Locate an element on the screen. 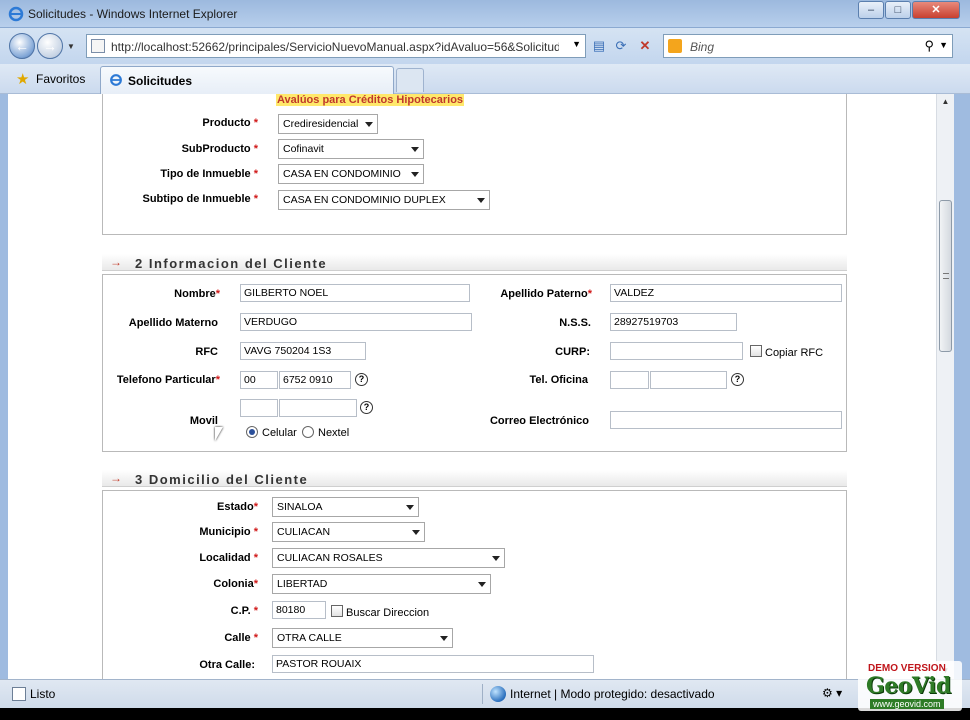 This screenshot has height=720, width=970. producto-label: Producto * is located at coordinates (230, 123).